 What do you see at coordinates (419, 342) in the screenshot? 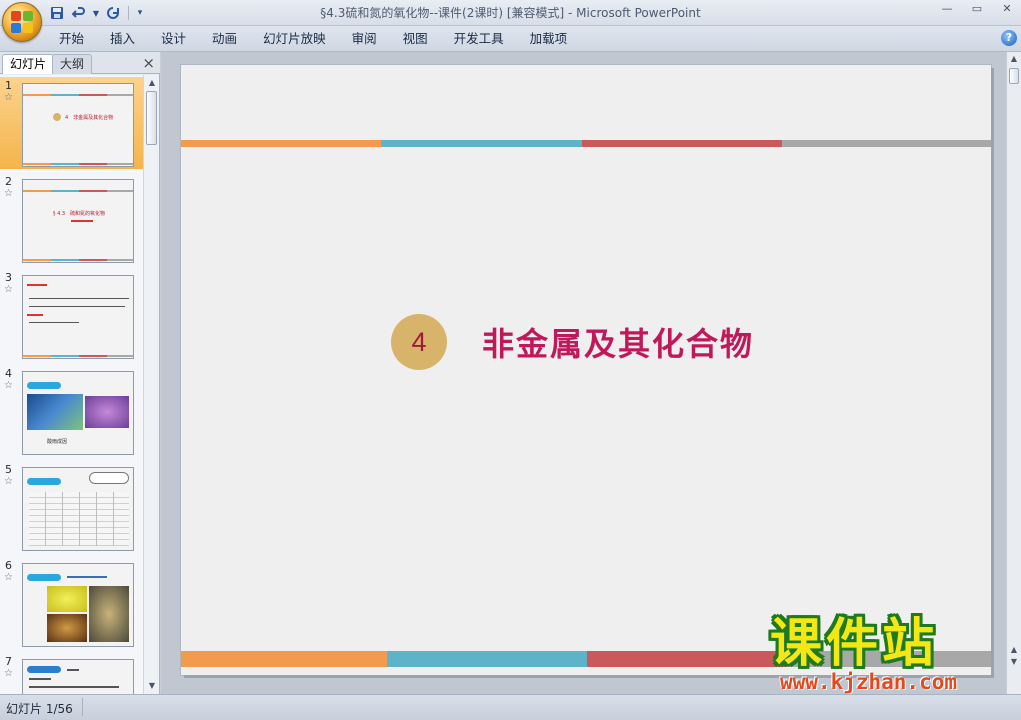
I see `chapter-number-badge: 4` at bounding box center [419, 342].